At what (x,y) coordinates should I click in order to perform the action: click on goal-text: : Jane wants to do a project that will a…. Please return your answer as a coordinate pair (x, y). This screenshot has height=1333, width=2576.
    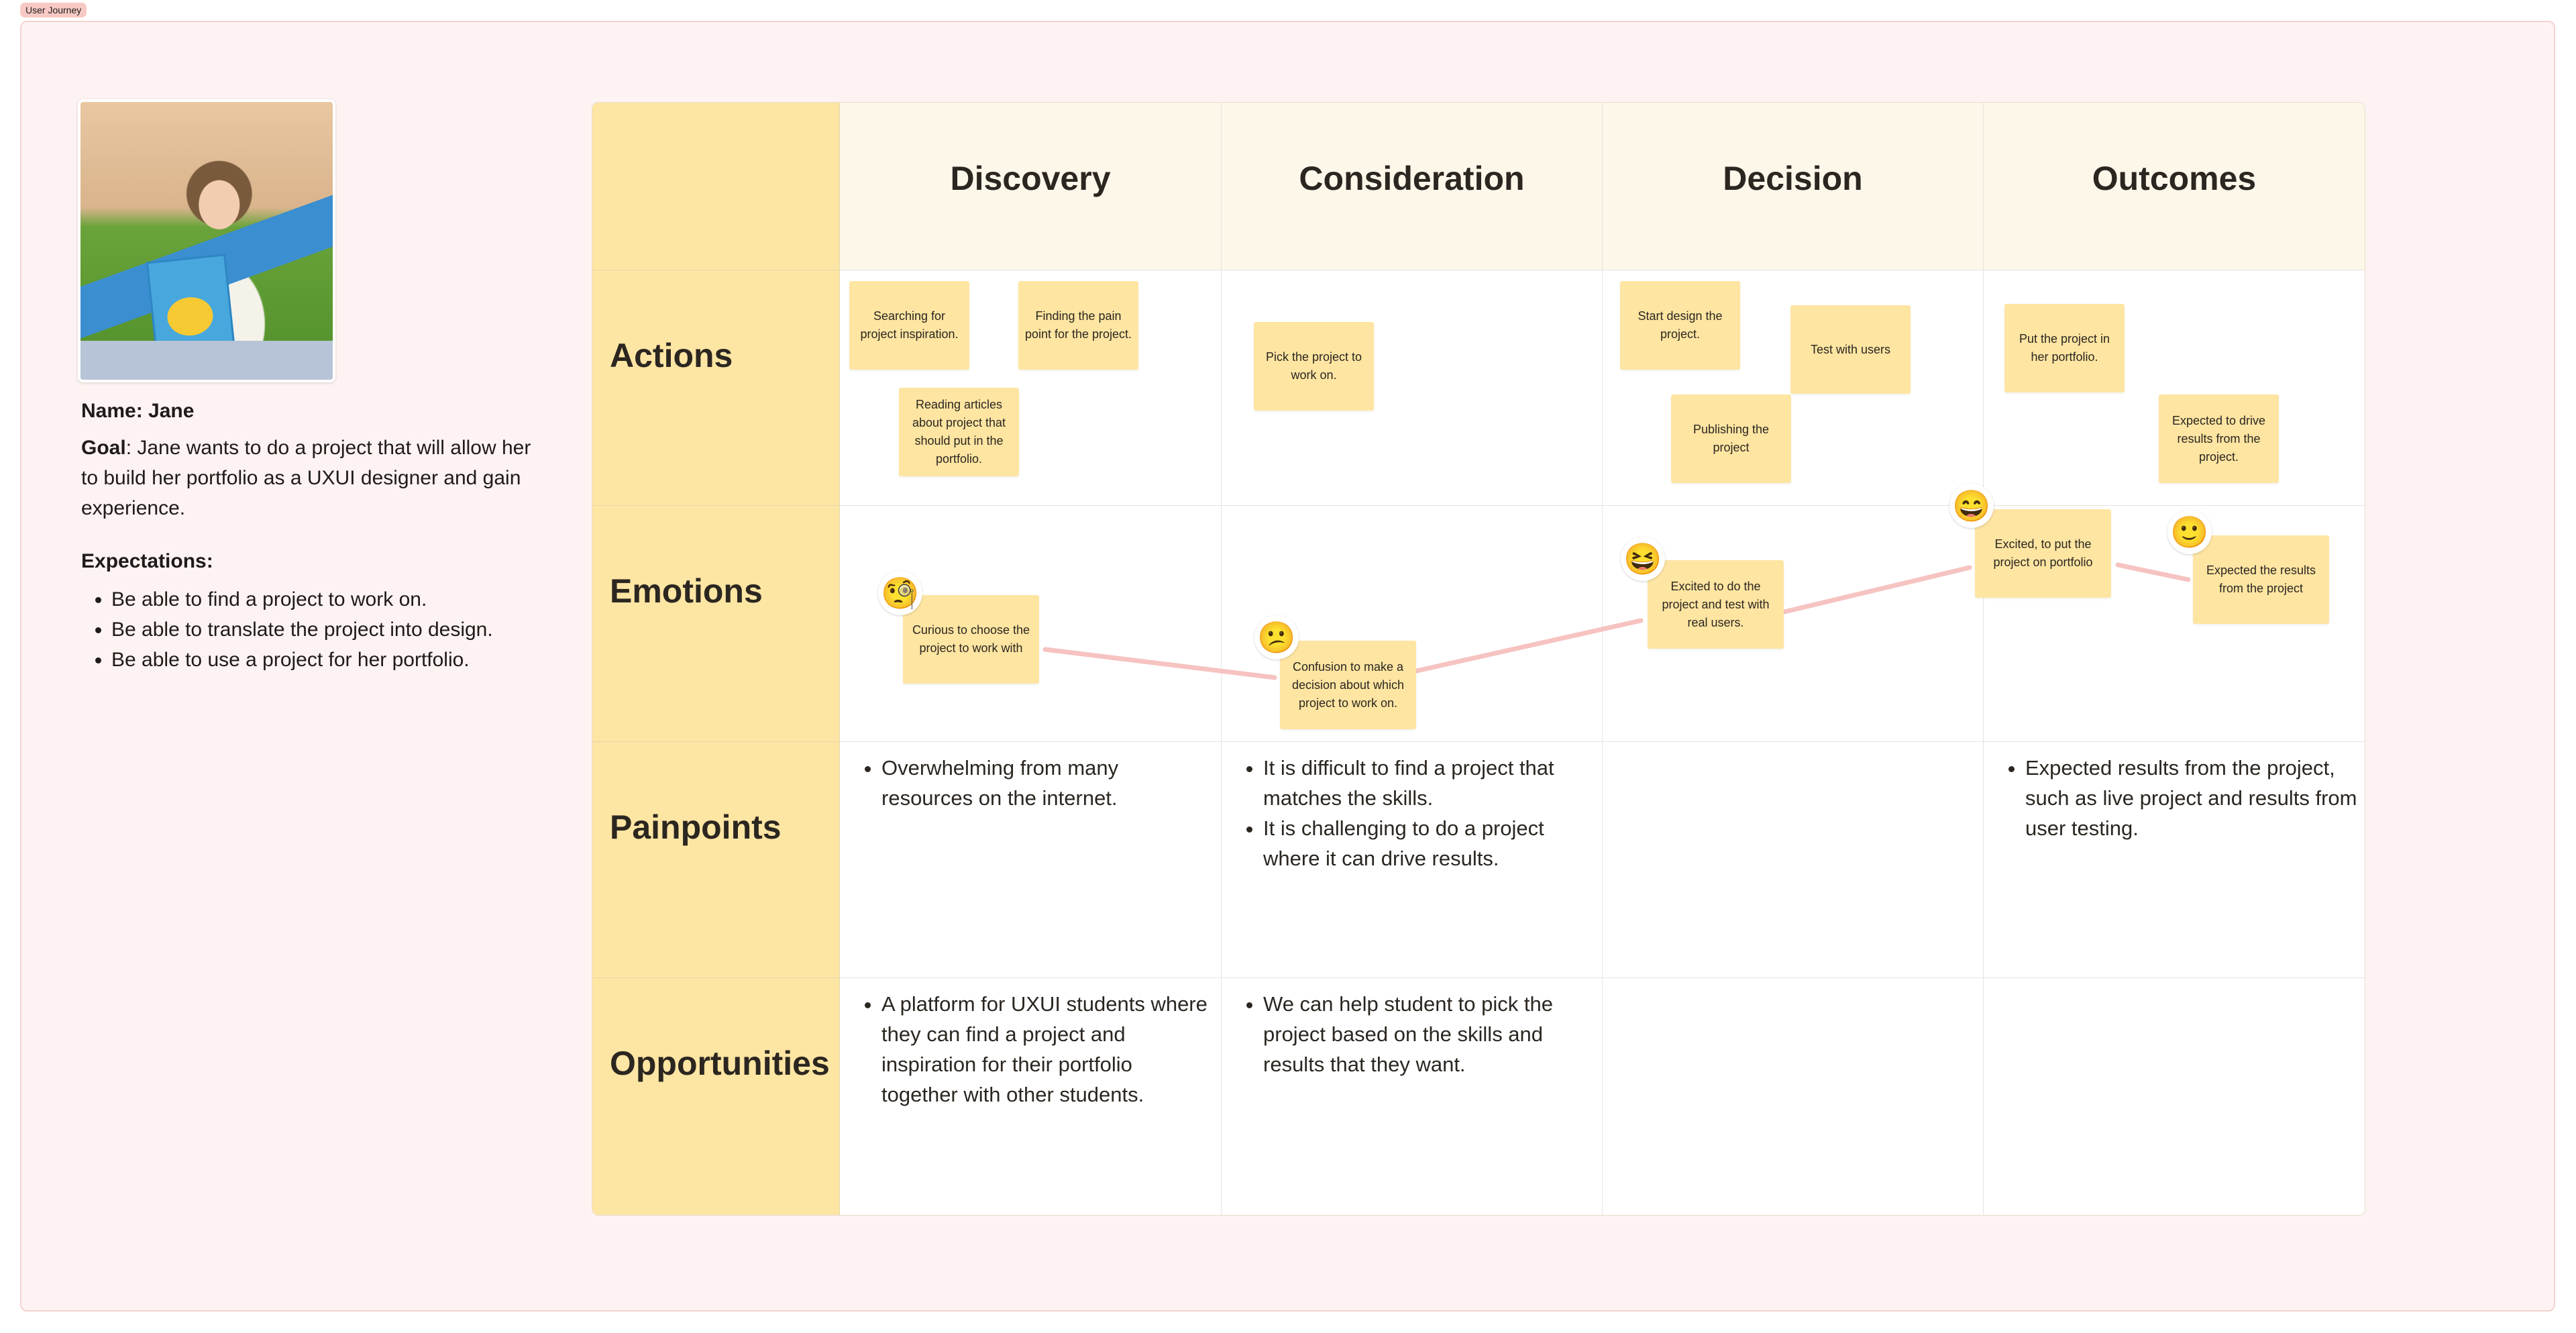
    Looking at the image, I should click on (306, 478).